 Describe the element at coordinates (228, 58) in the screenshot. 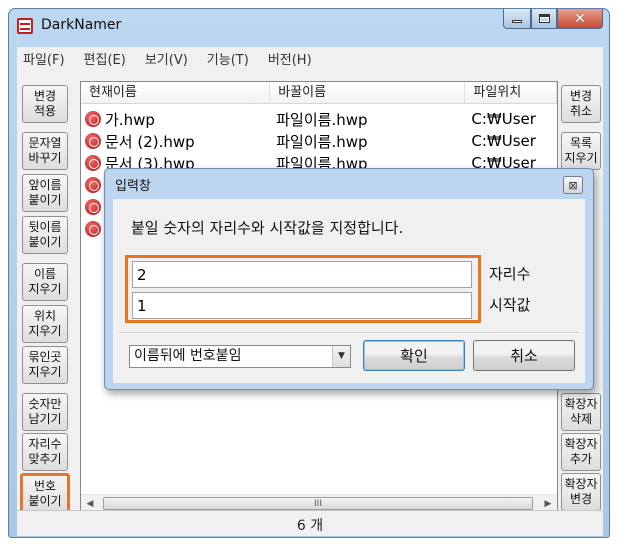

I see `menu-tools: 기능(T)` at that location.